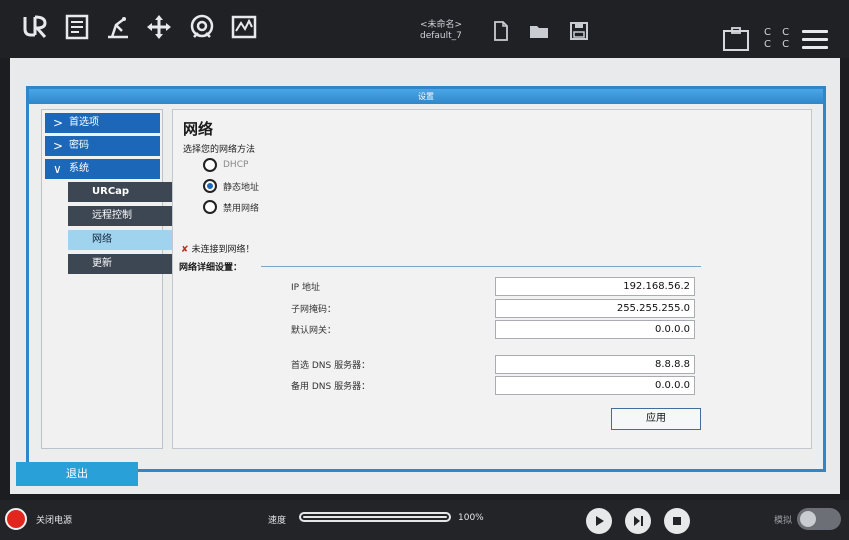 This screenshot has width=849, height=540. Describe the element at coordinates (277, 521) in the screenshot. I see `speed-label: 速度` at that location.